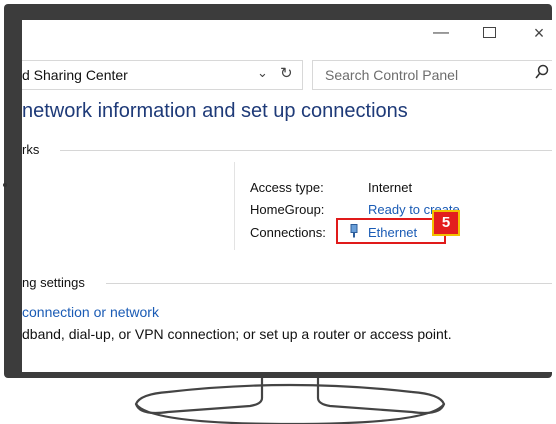 This screenshot has width=556, height=424. What do you see at coordinates (446, 223) in the screenshot?
I see `step-badge: 5` at bounding box center [446, 223].